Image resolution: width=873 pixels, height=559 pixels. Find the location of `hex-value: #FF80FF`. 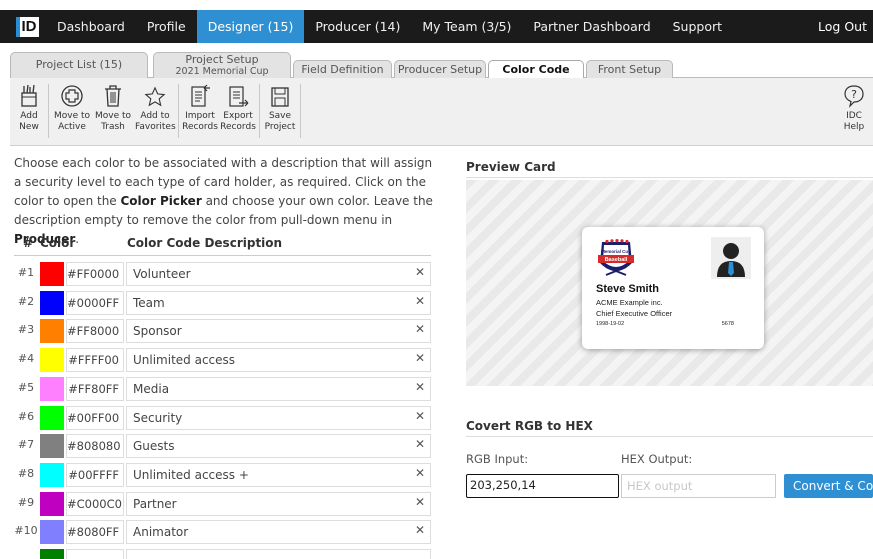

hex-value: #FF80FF is located at coordinates (95, 389).